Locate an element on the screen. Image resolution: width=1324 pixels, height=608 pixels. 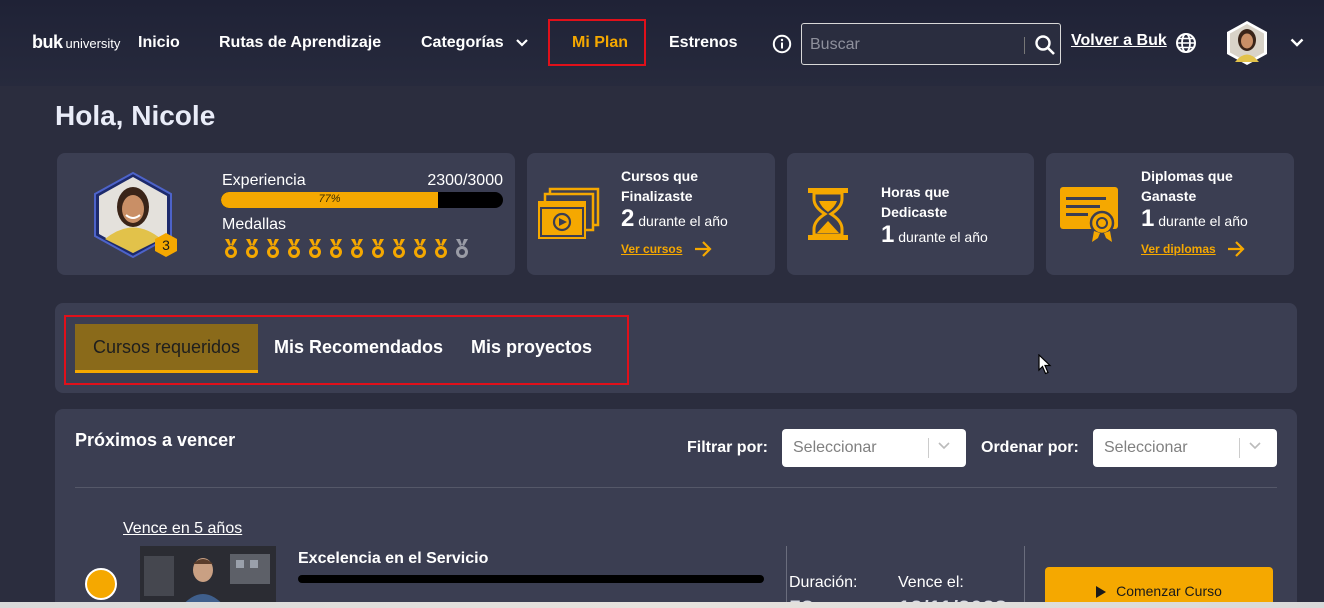
level-number: 3 is located at coordinates (166, 245).